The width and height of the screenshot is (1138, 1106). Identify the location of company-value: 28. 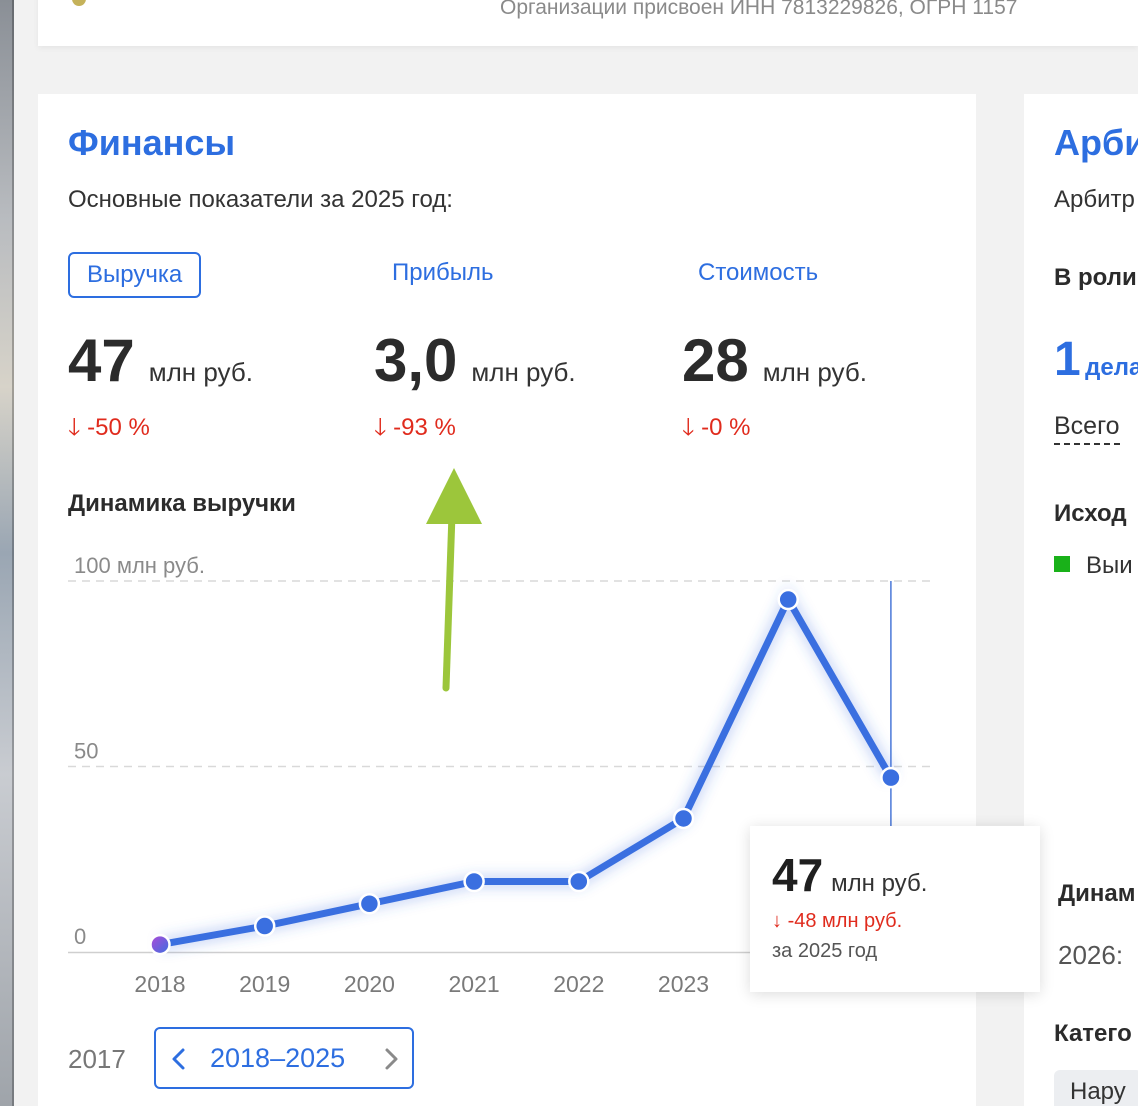
(715, 360).